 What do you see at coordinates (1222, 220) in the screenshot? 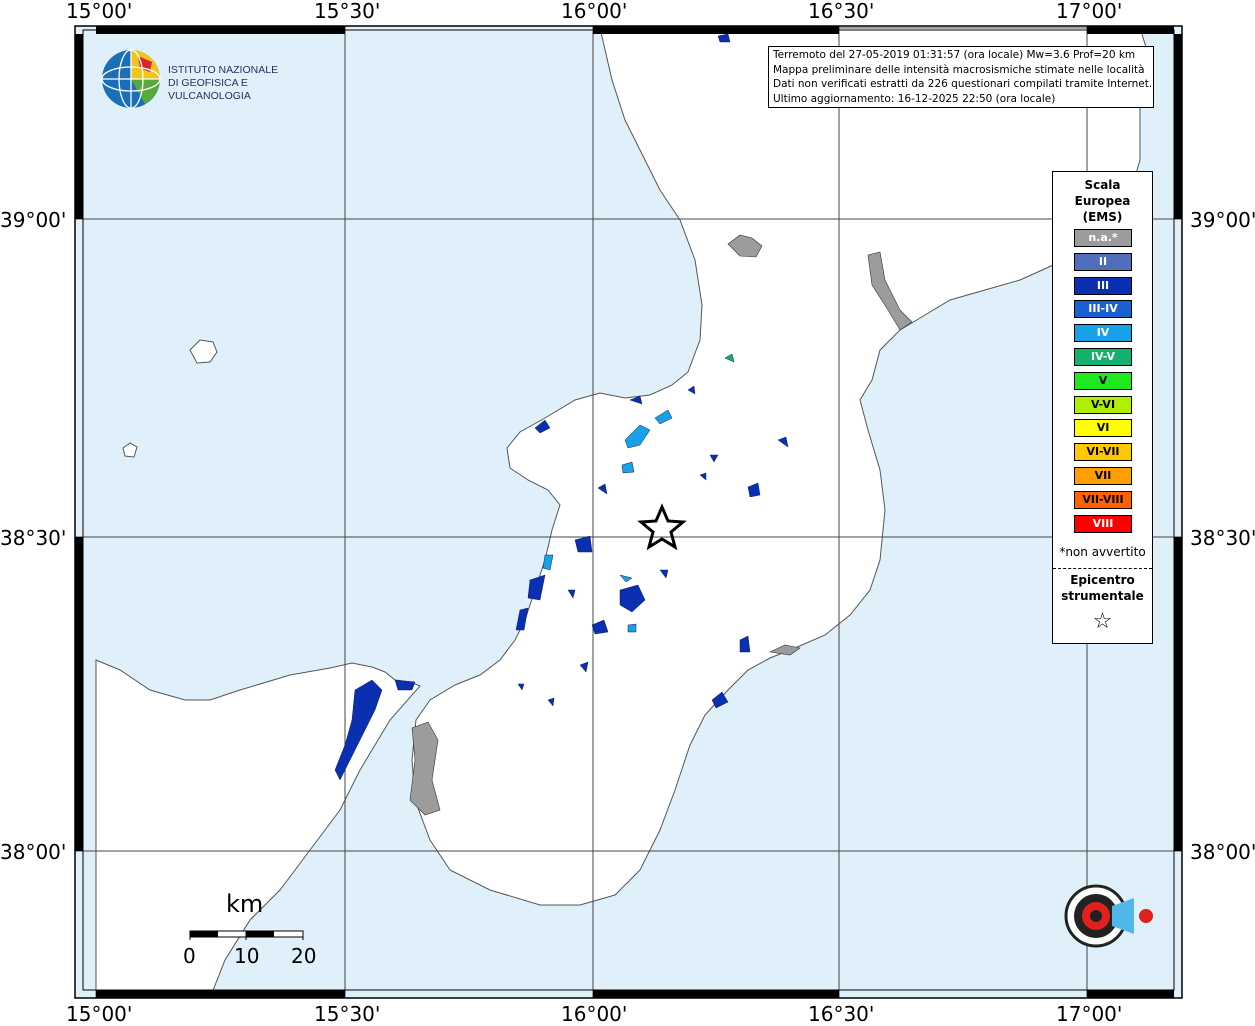
I see `lat-label-right-0: 39°00'` at bounding box center [1222, 220].